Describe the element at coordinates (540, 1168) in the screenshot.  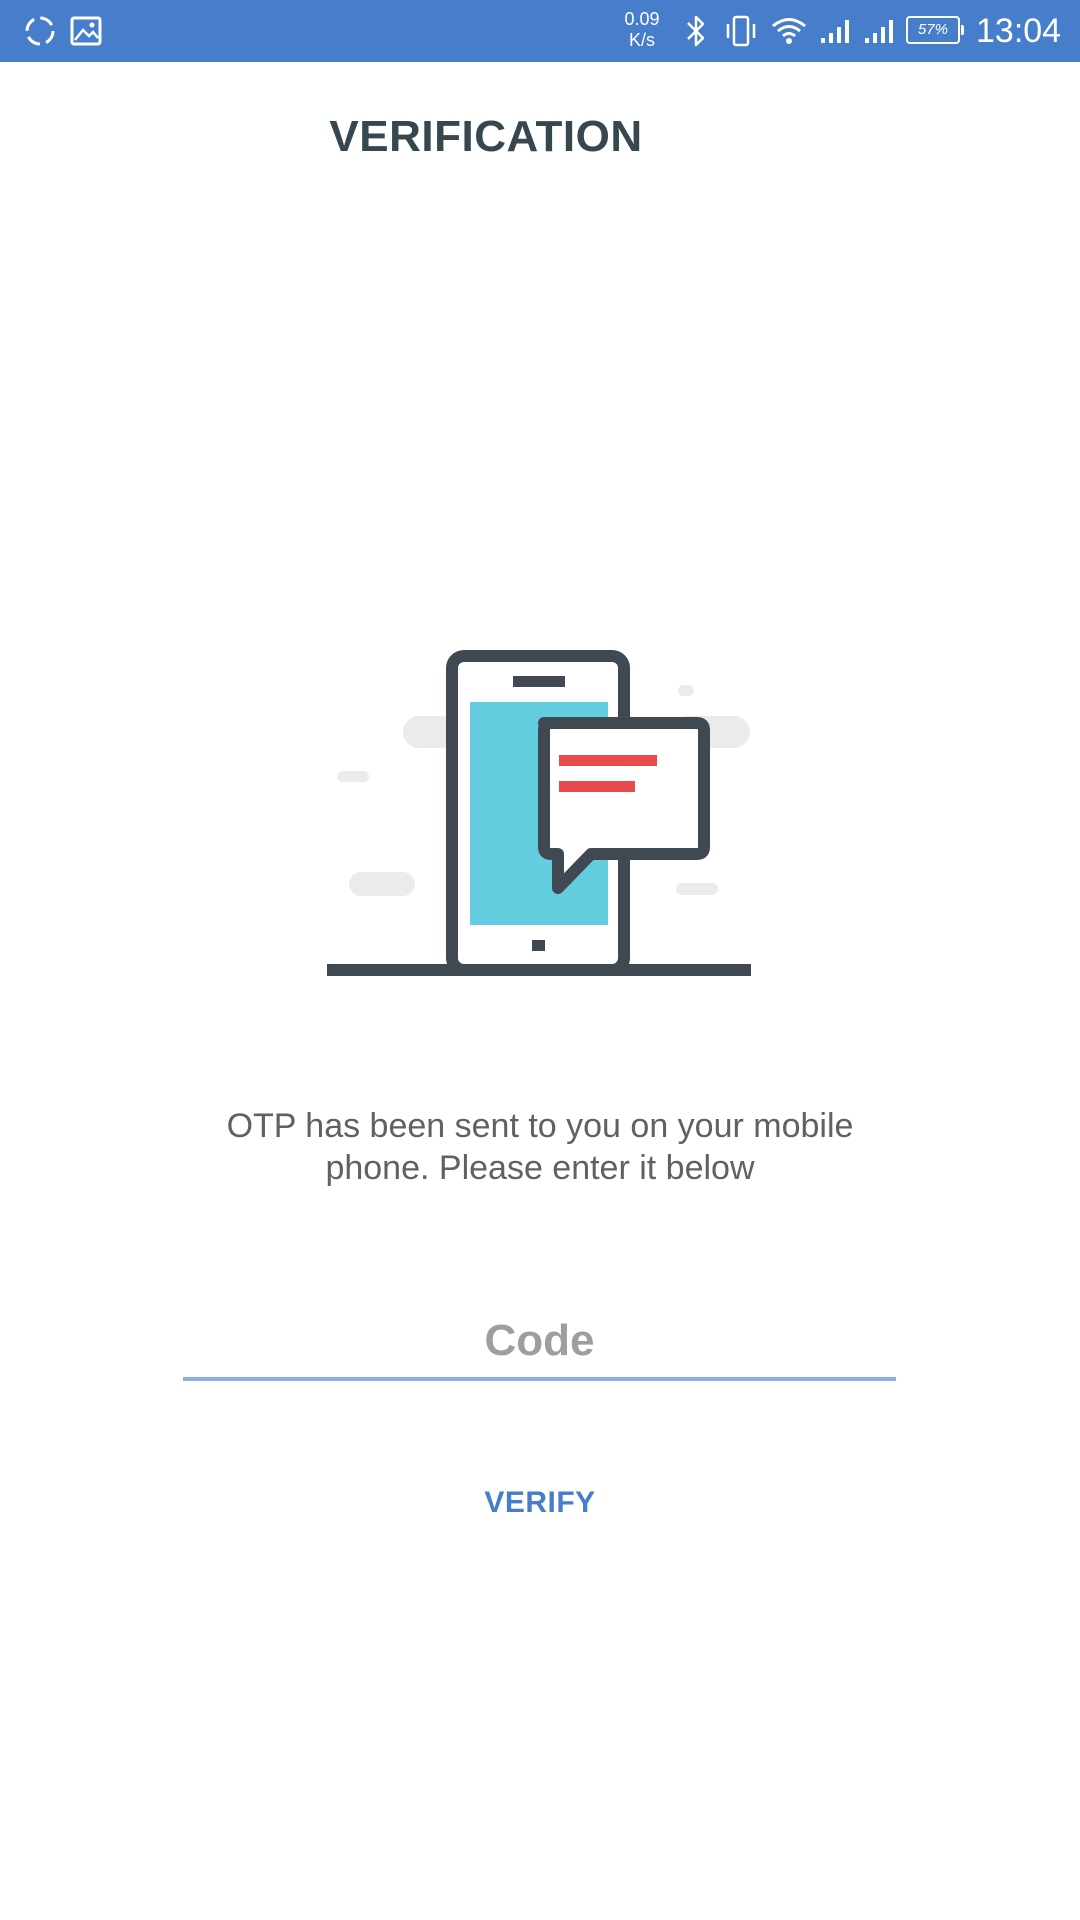
I see `otp-message-line-2: phone. Please enter it below` at that location.